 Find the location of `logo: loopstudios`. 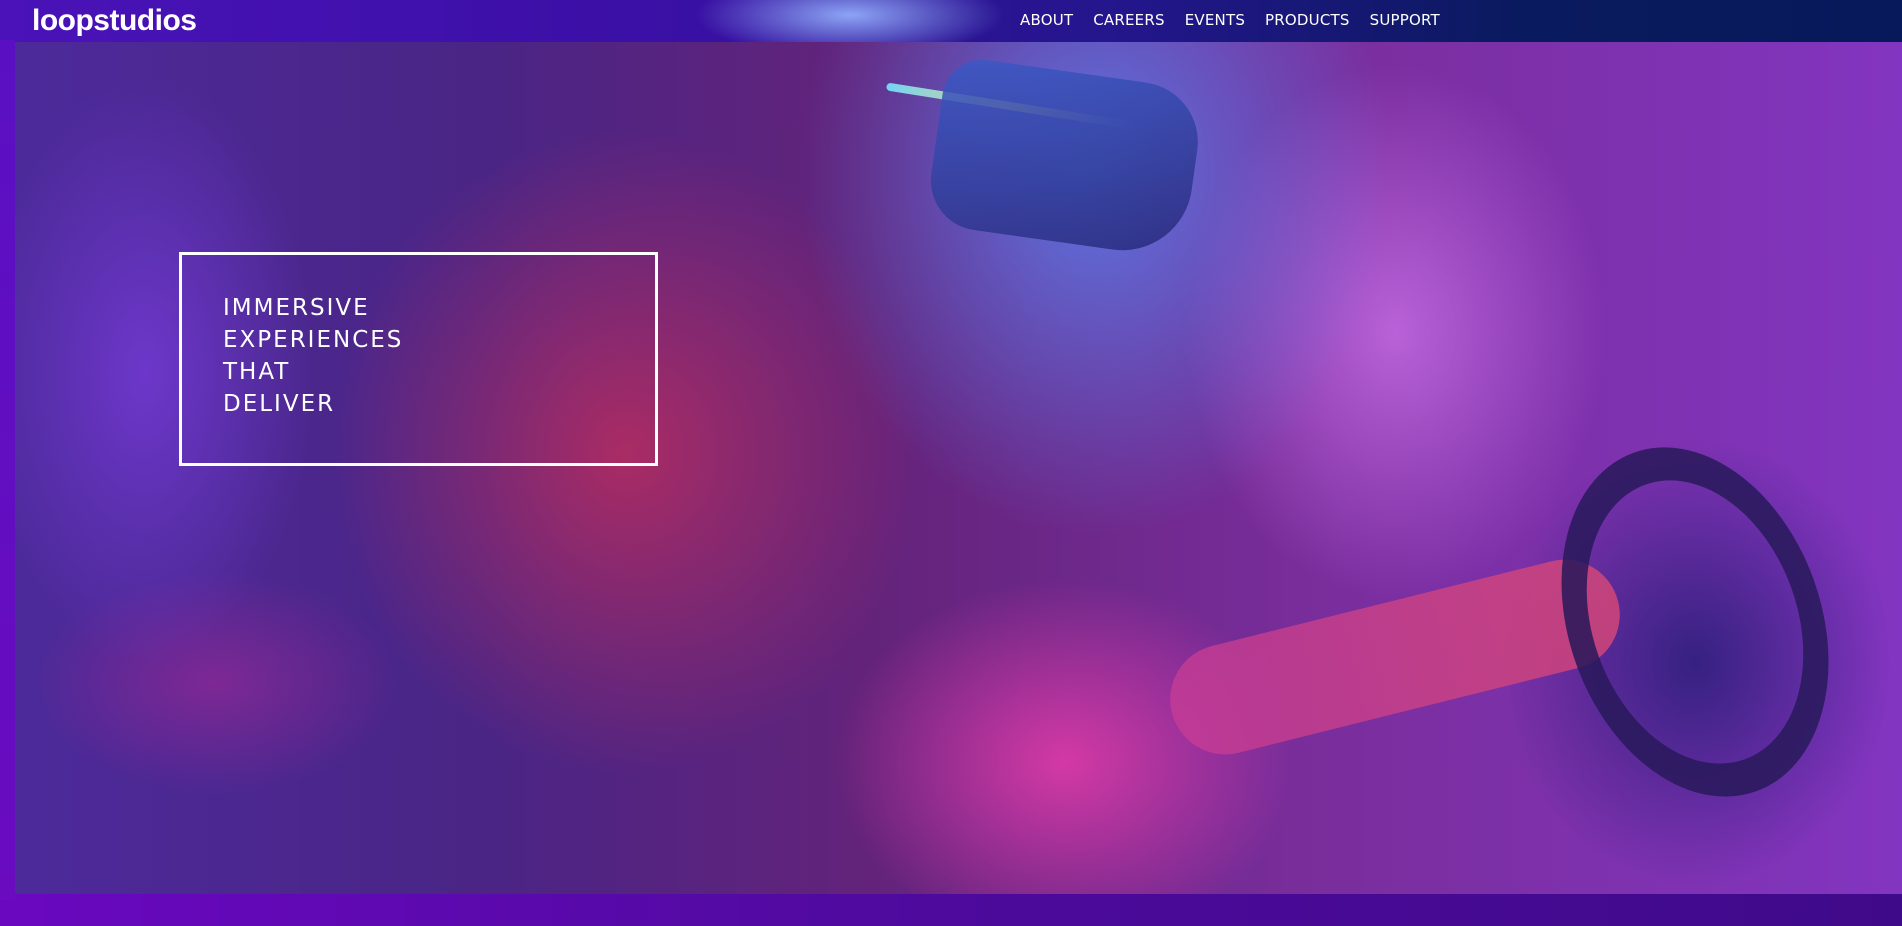

logo: loopstudios is located at coordinates (114, 21).